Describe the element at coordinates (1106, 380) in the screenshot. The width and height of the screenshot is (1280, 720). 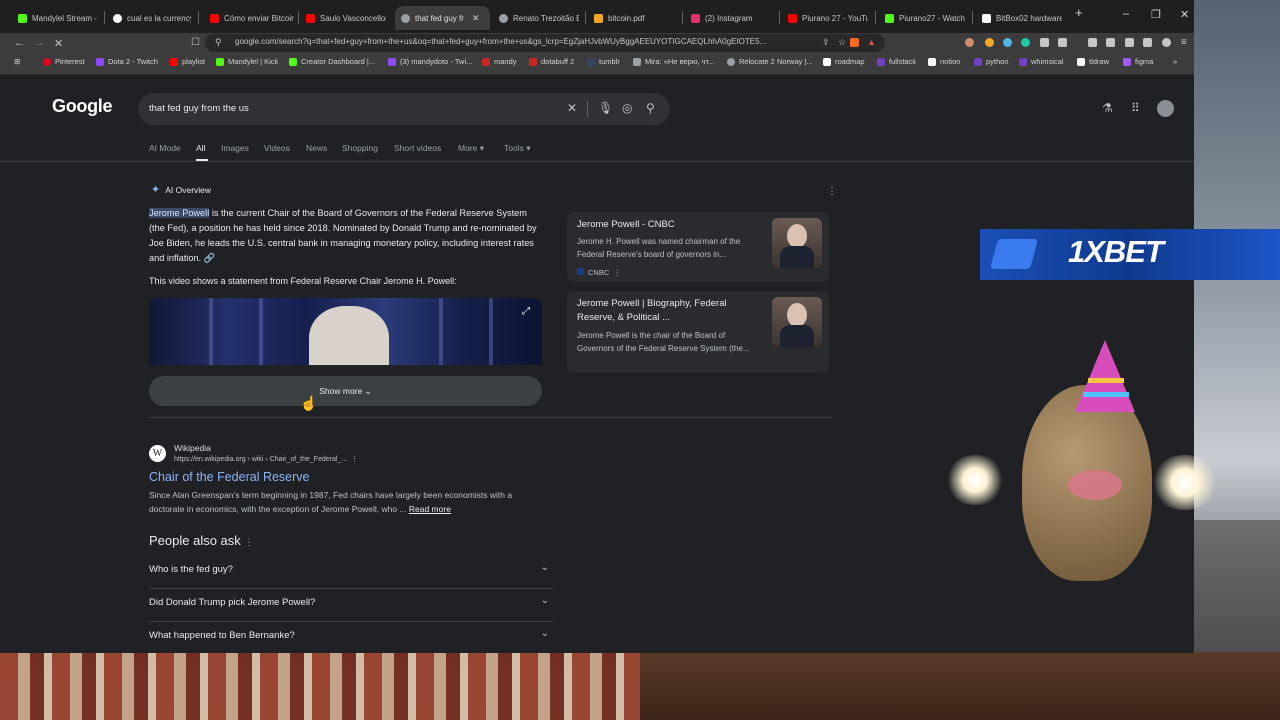
I see `hat-stripe` at that location.